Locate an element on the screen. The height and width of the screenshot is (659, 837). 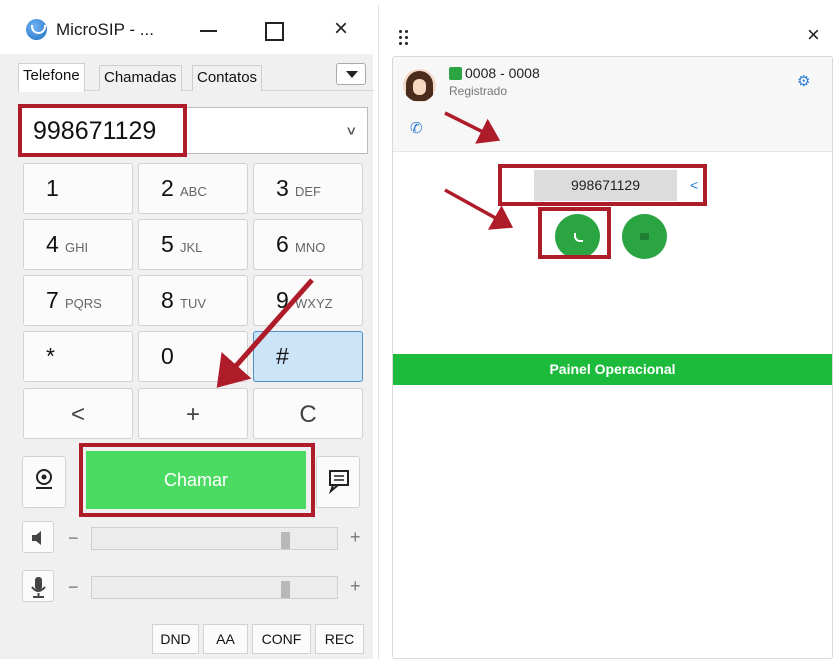
mic-minus: − is located at coordinates (73, 587).